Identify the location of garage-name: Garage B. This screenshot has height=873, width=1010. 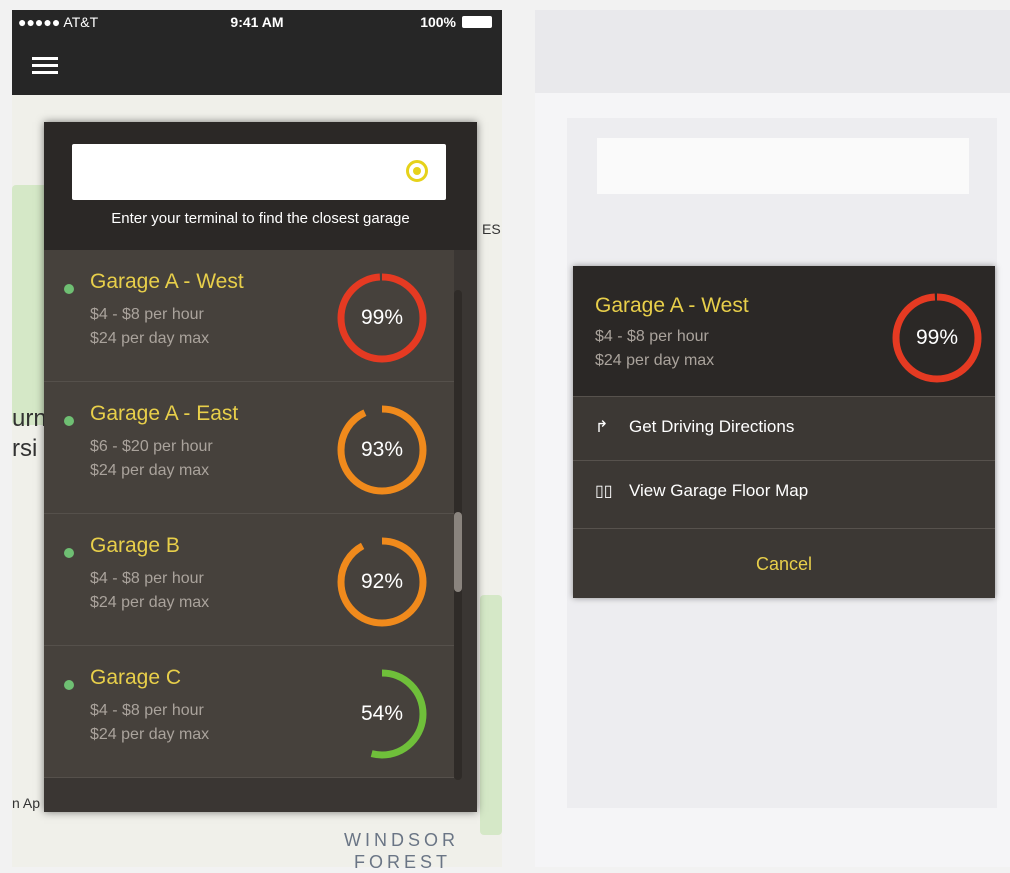
(135, 545).